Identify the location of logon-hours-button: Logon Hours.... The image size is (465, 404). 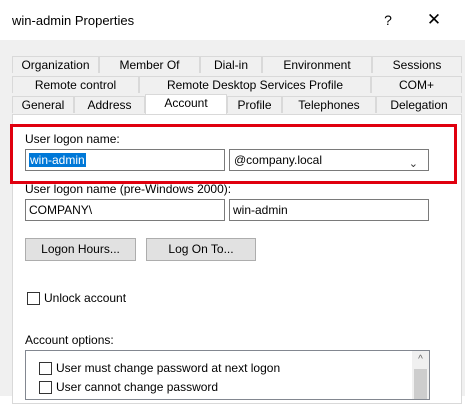
(80, 249).